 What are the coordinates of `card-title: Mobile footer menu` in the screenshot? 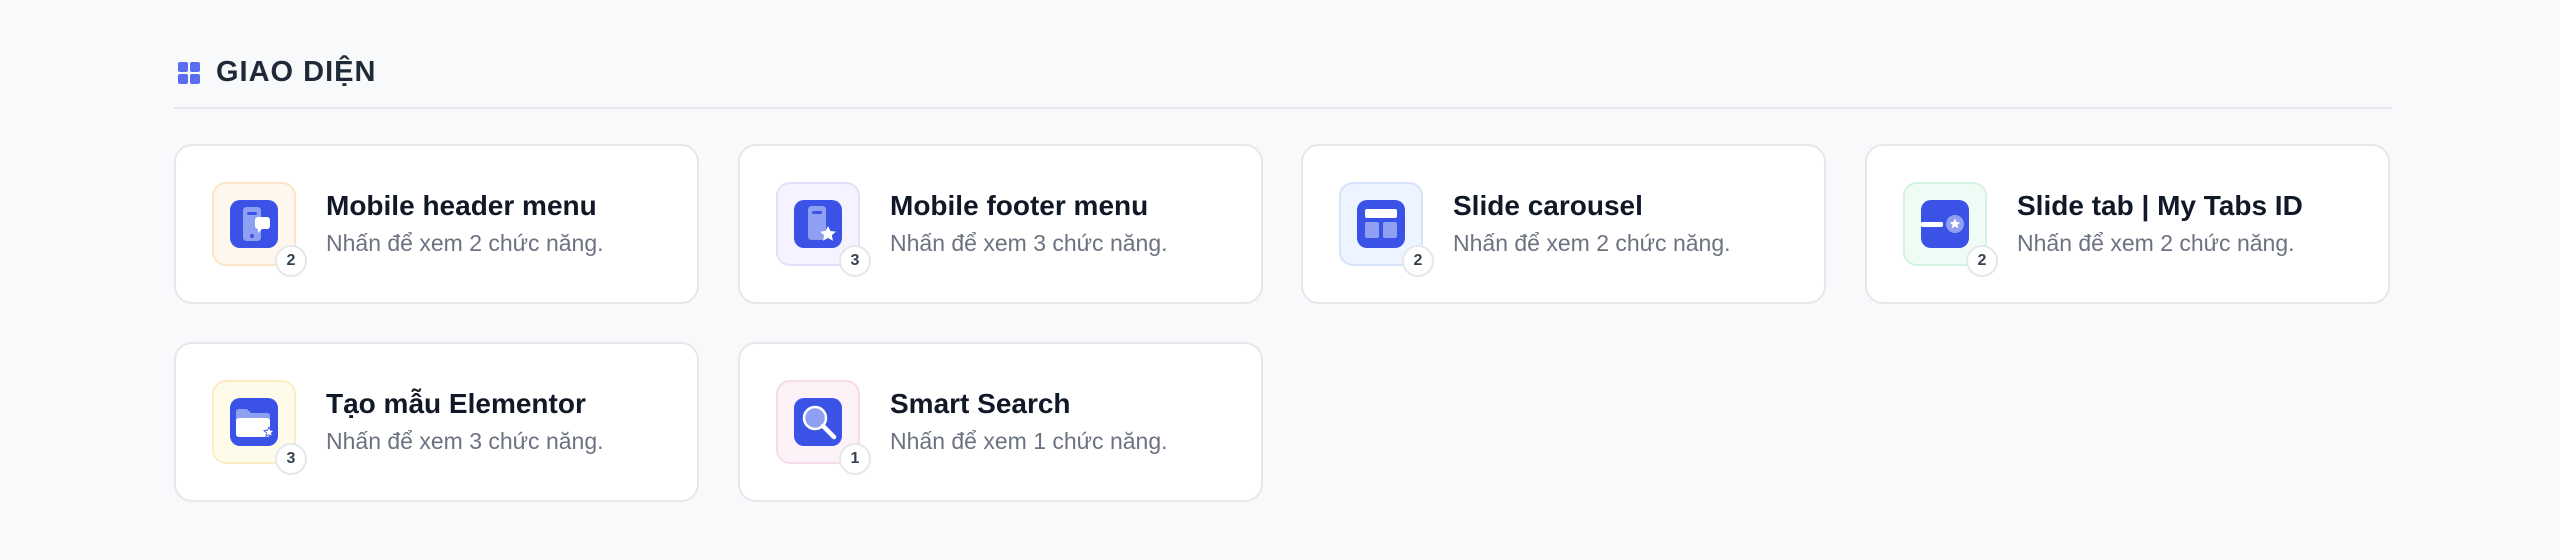 It's located at (1019, 205).